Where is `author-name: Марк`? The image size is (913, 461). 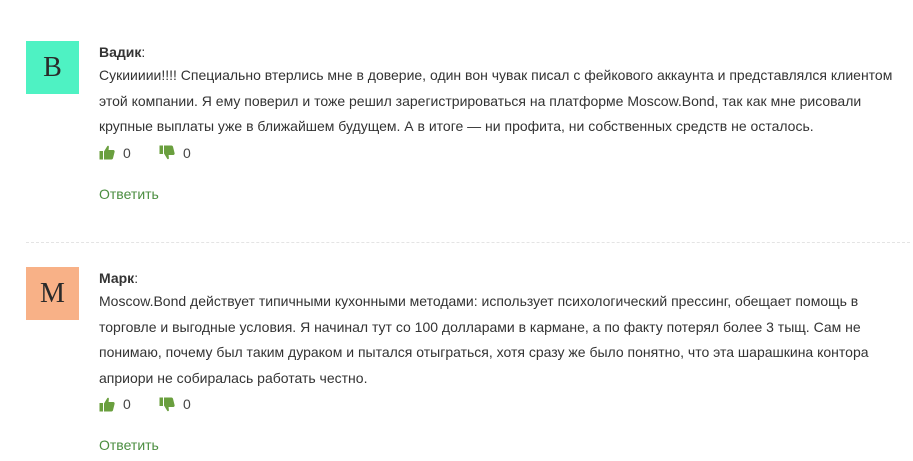
author-name: Марк is located at coordinates (117, 278).